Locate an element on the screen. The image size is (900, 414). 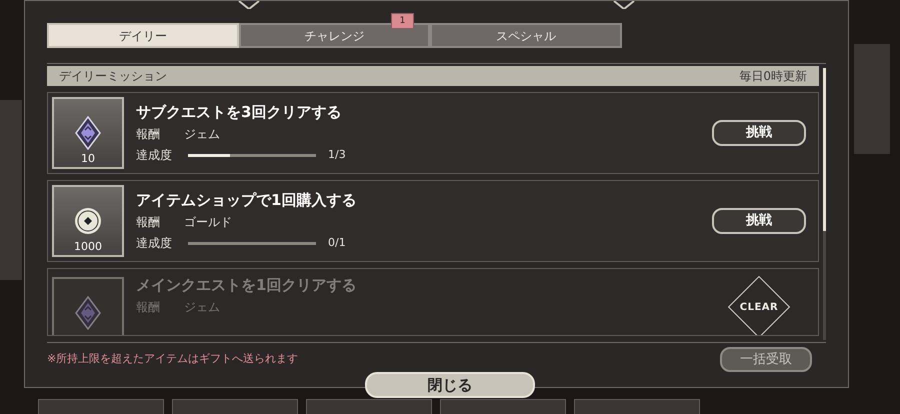
tab: スペシャル is located at coordinates (526, 35).